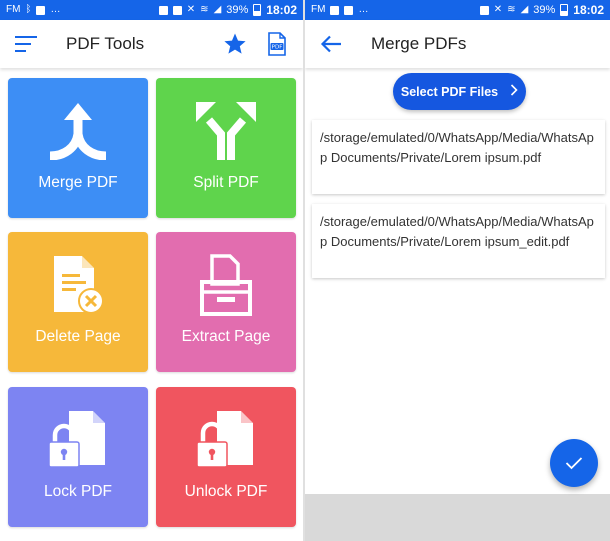  I want to click on menu-icon, so click(26, 44).